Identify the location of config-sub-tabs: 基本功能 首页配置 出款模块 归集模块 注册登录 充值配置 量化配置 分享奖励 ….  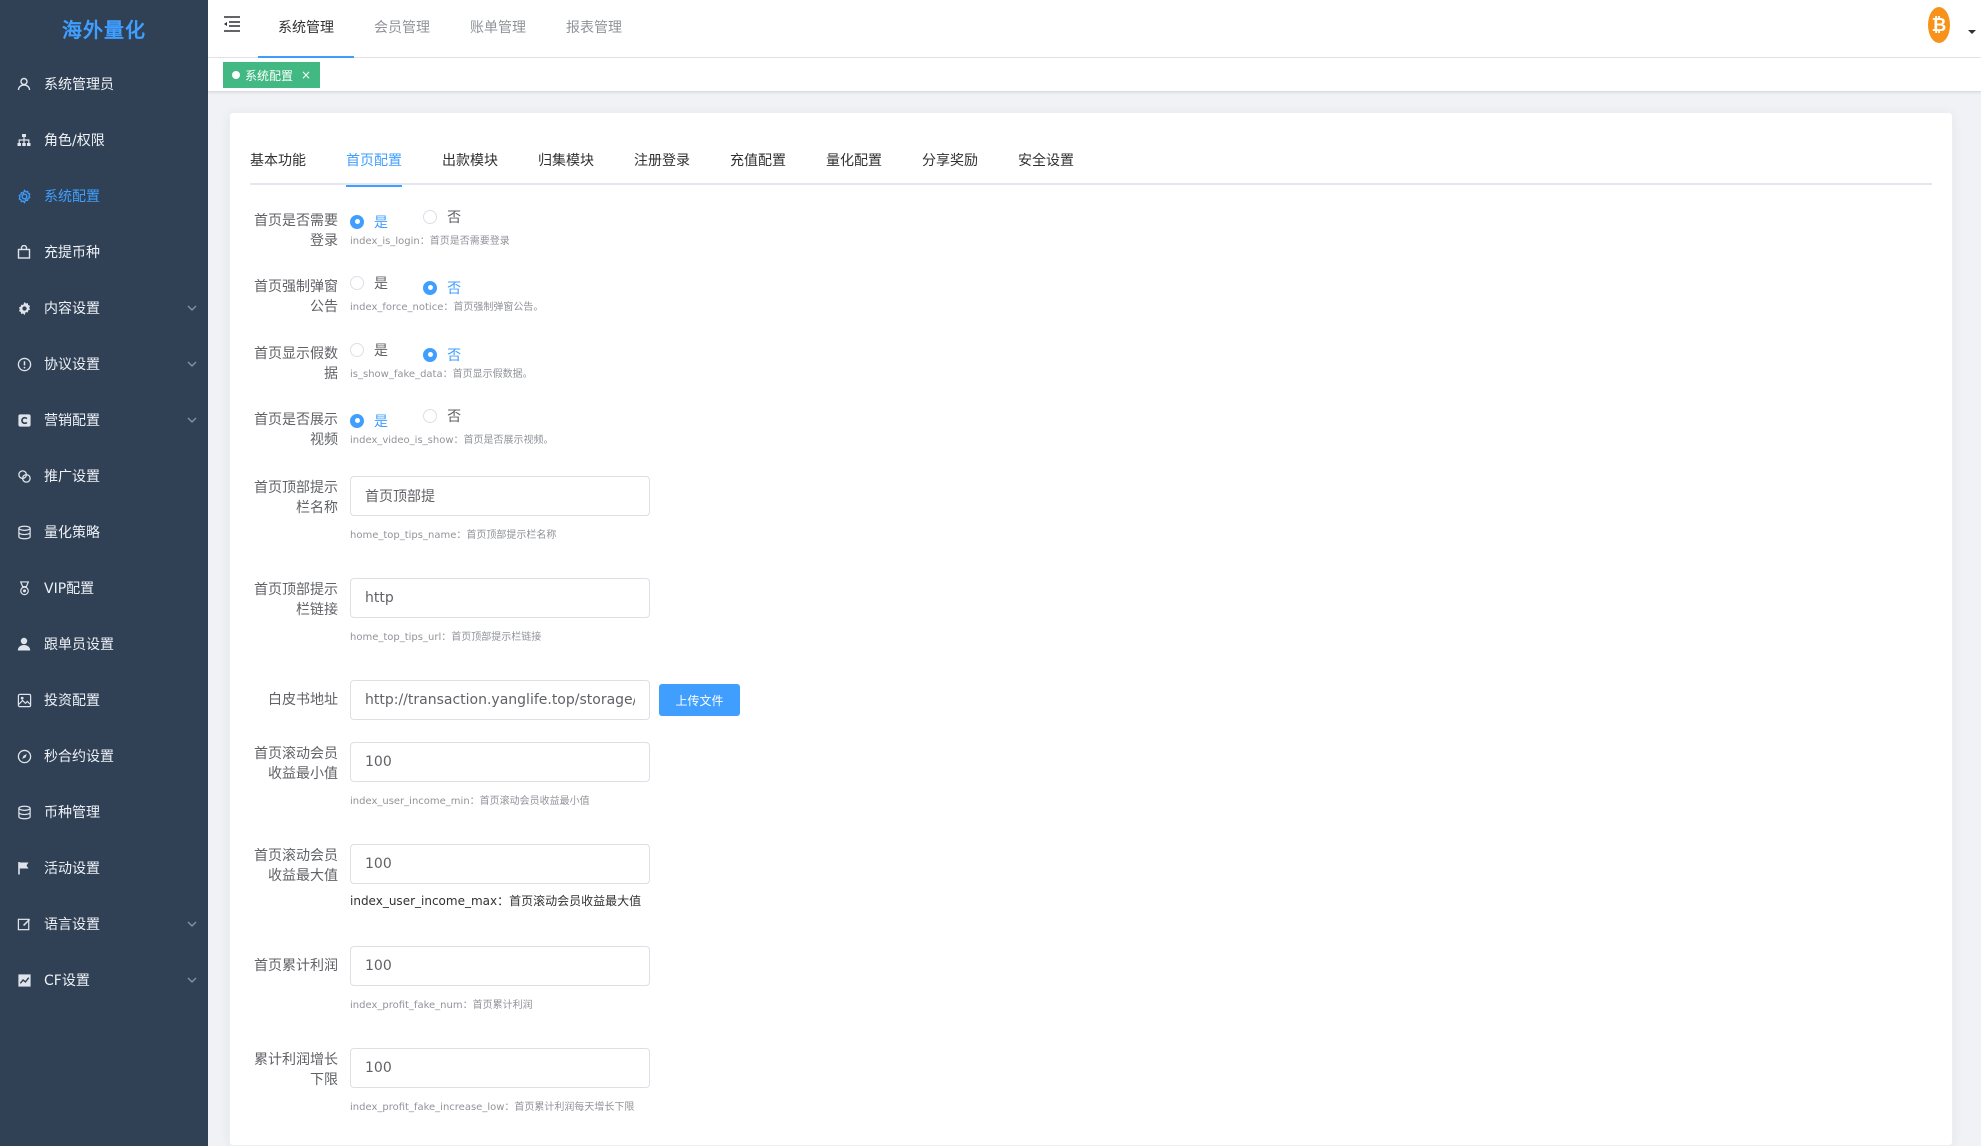
(1091, 164).